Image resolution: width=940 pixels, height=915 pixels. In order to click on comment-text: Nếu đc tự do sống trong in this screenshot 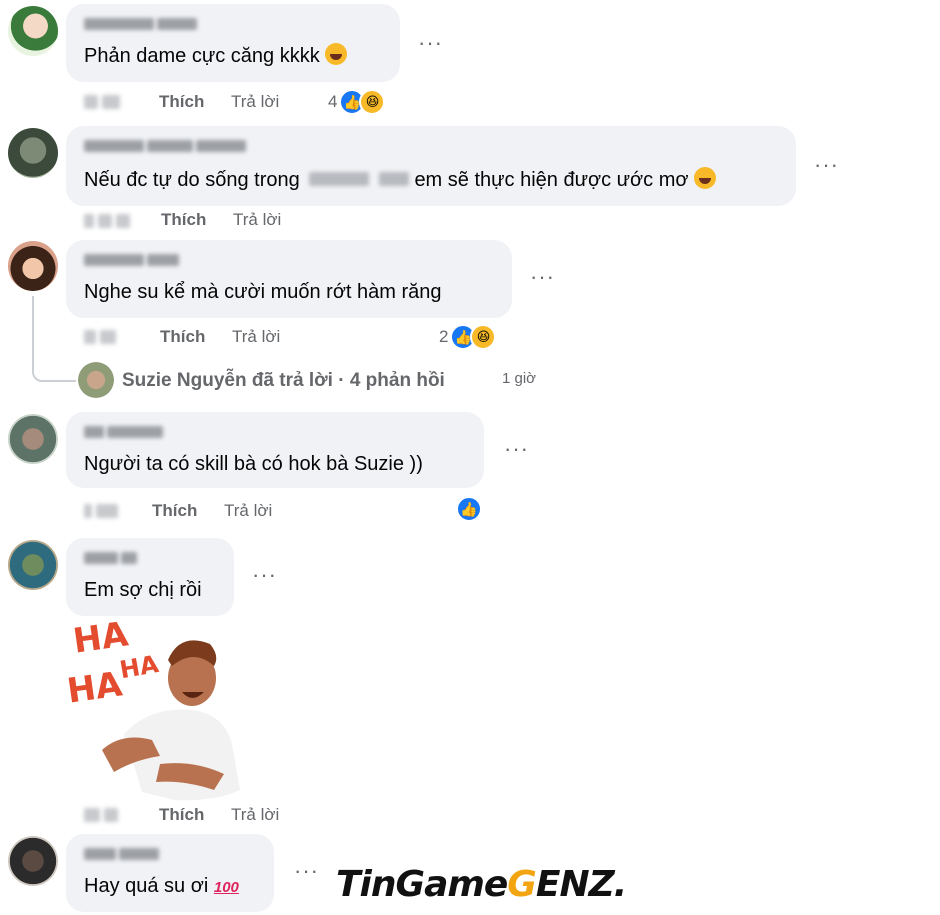, I will do `click(192, 180)`.